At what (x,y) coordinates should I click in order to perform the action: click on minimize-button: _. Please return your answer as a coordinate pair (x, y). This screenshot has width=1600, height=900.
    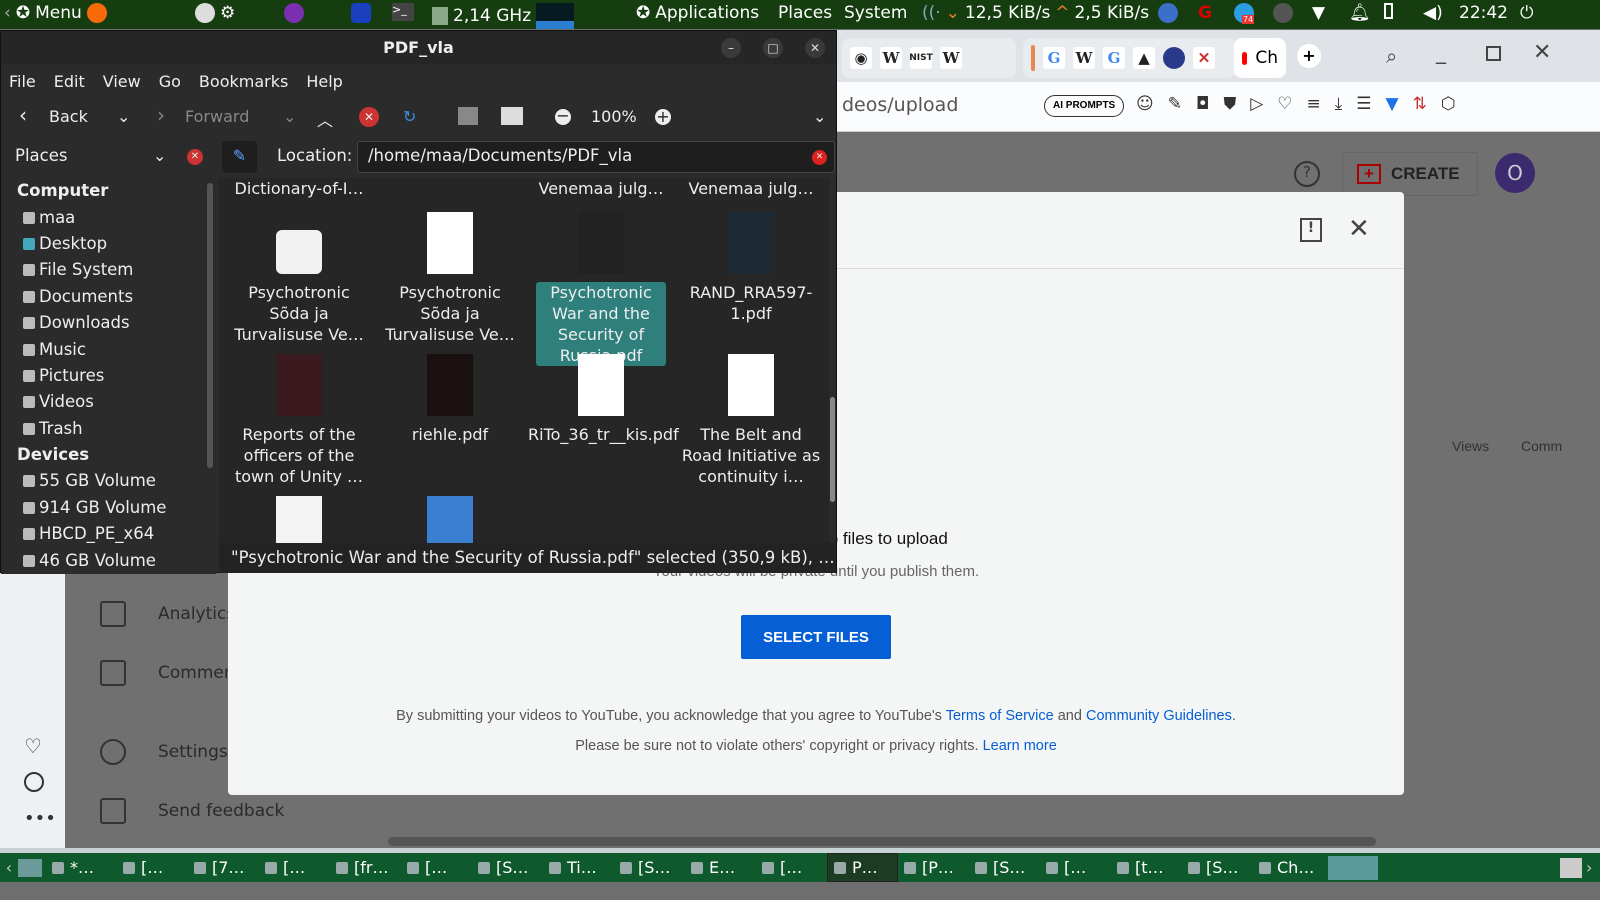
    Looking at the image, I should click on (1441, 52).